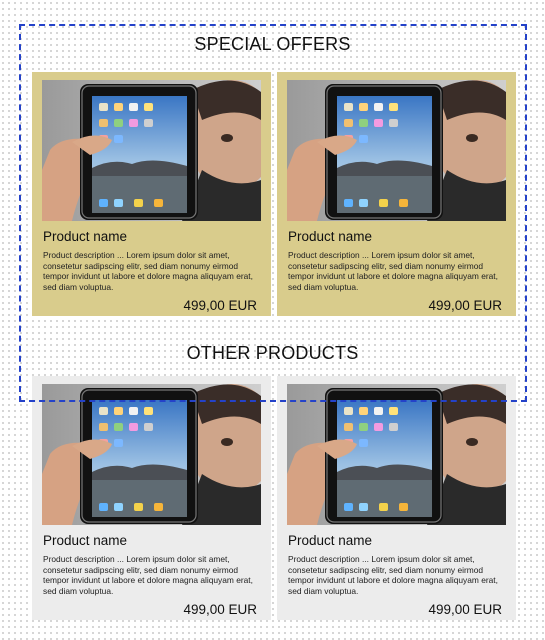 The height and width of the screenshot is (640, 545). Describe the element at coordinates (272, 353) in the screenshot. I see `other-products-title: OTHER PRODUCTS` at that location.